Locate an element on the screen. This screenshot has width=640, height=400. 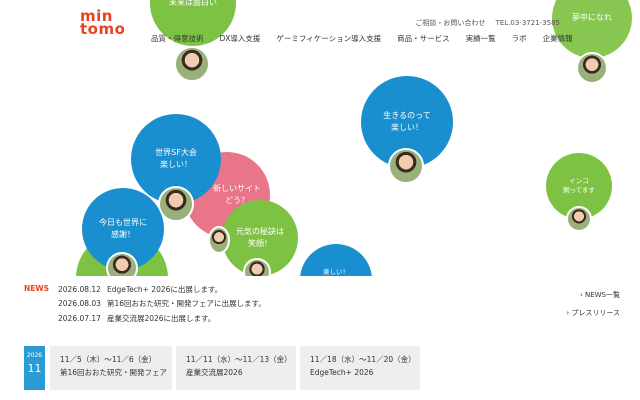
logo-text-bottom: tomo is located at coordinates (103, 29).